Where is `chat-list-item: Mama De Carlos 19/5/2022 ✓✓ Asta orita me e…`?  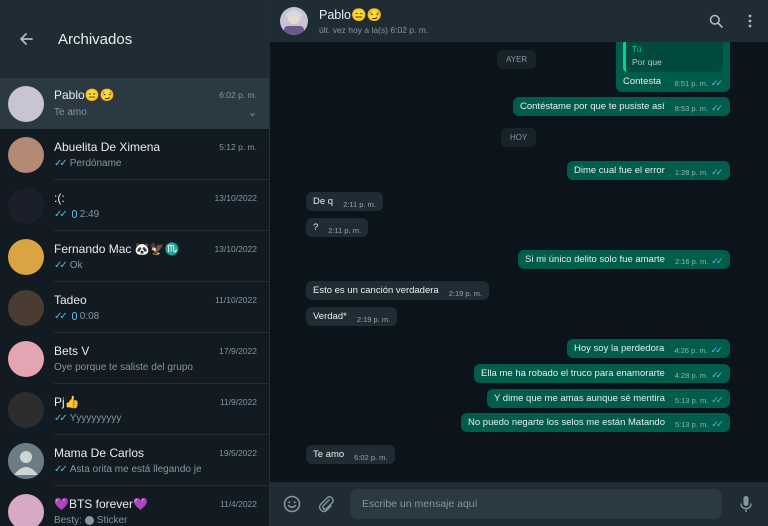
chat-list-item: Mama De Carlos 19/5/2022 ✓✓ Asta orita me e… is located at coordinates (134, 460).